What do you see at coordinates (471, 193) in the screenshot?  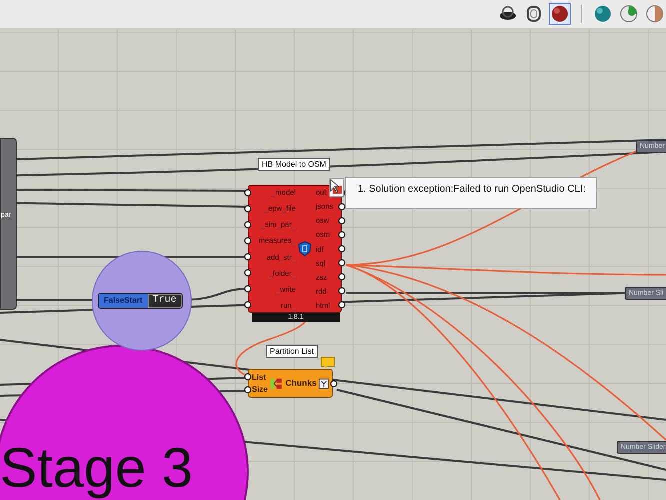 I see `error-tooltip: 1. Solution exception:Failed to run OpenStudio CLI:` at bounding box center [471, 193].